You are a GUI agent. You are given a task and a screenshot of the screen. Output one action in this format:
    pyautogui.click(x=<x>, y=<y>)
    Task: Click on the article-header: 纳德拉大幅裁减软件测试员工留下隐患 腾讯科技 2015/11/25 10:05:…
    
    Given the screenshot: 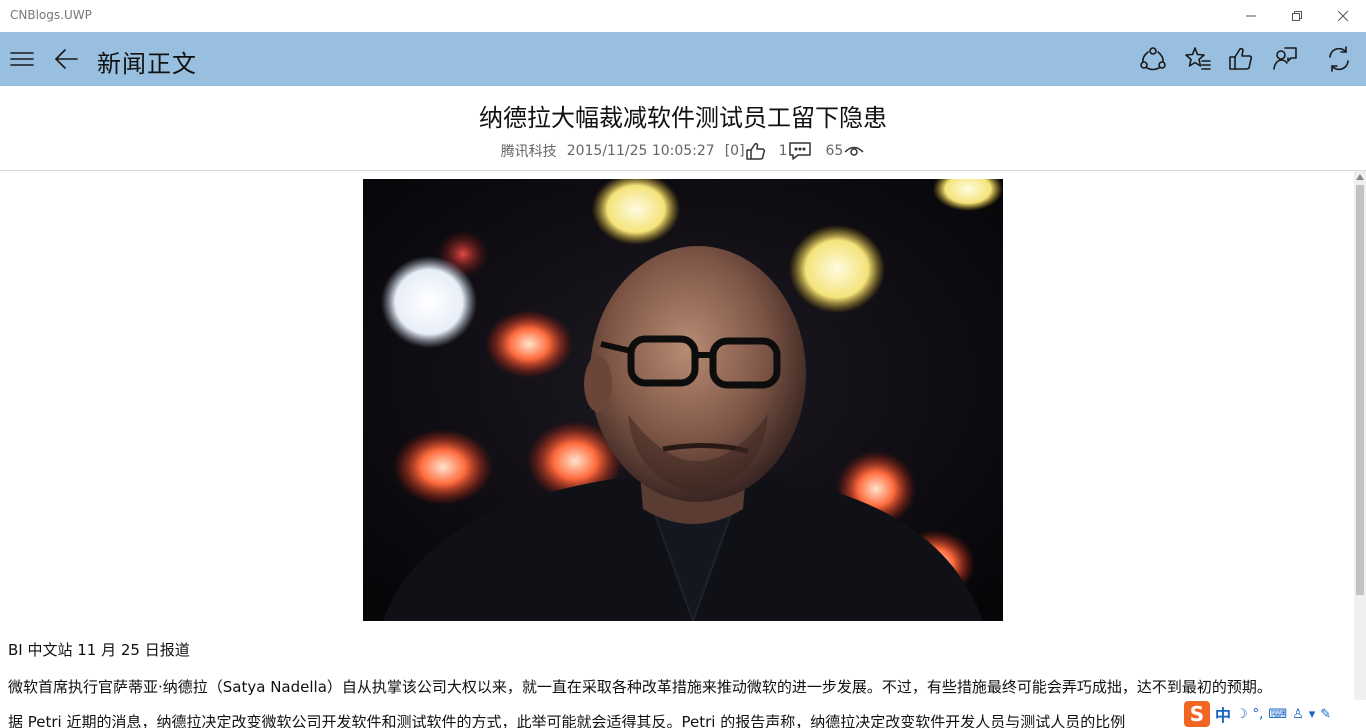 What is the action you would take?
    pyautogui.click(x=683, y=128)
    